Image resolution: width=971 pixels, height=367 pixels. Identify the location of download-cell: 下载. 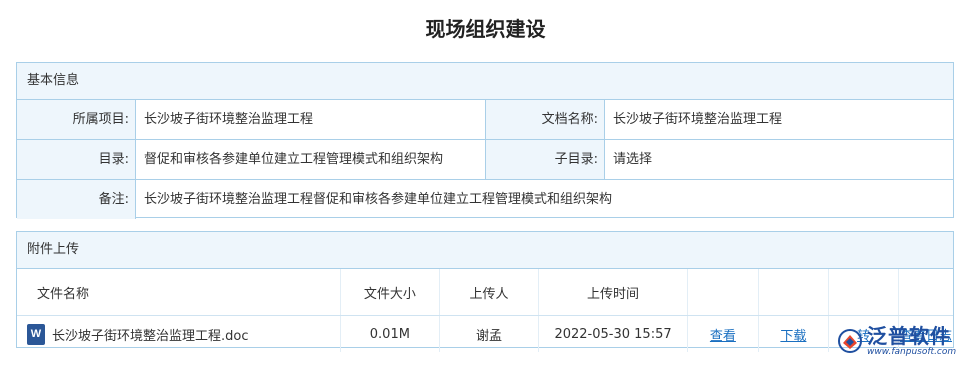
(794, 333).